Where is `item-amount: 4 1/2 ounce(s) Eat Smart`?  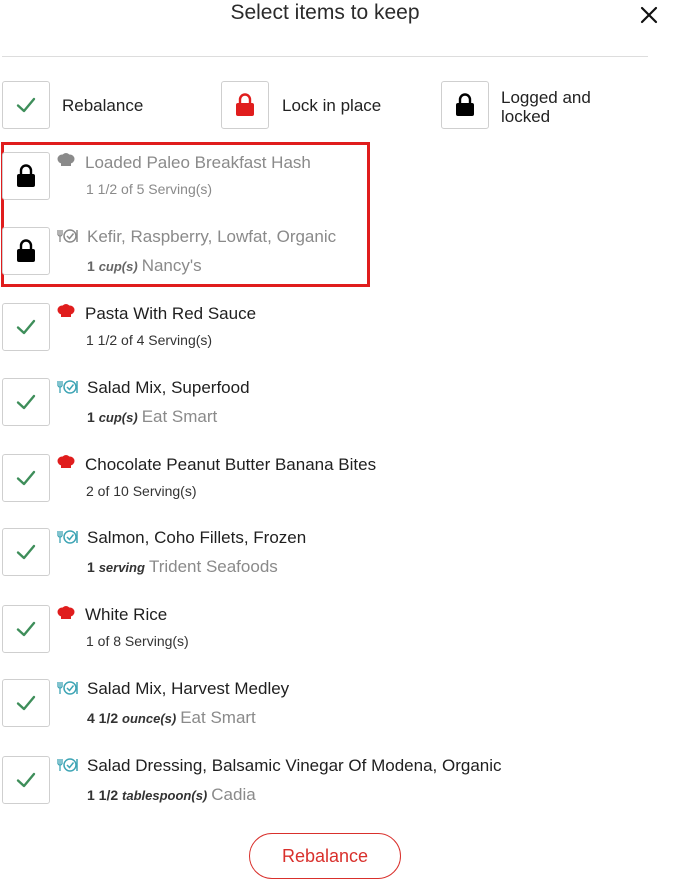
item-amount: 4 1/2 ounce(s) Eat Smart is located at coordinates (171, 717).